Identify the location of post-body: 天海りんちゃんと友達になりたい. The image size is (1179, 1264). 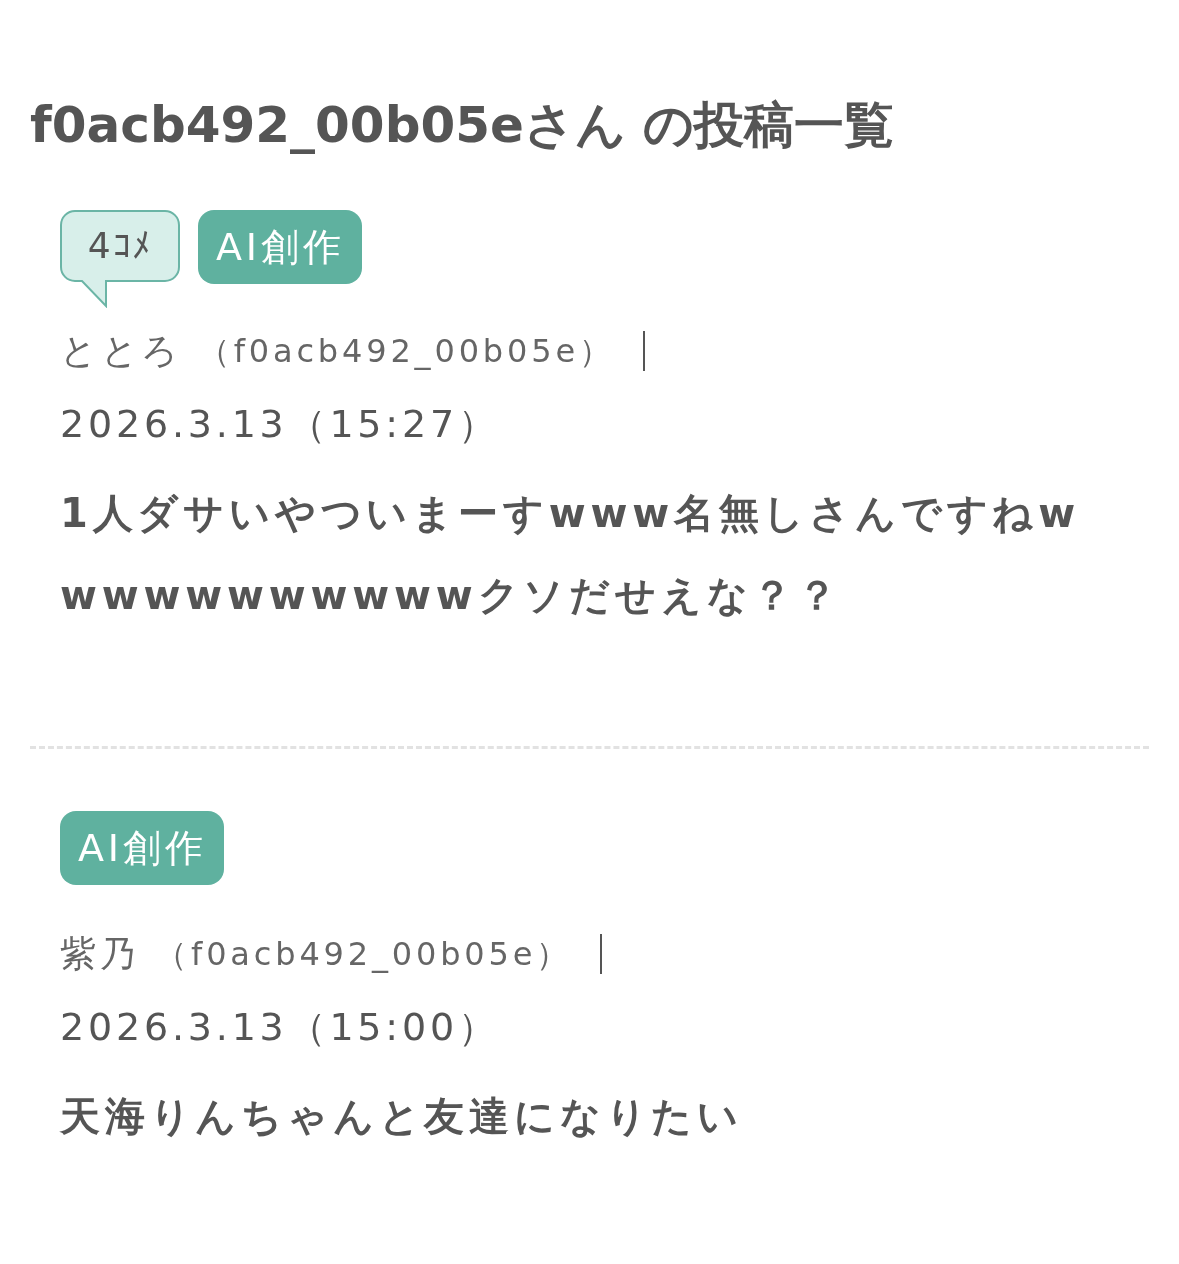
(589, 1116).